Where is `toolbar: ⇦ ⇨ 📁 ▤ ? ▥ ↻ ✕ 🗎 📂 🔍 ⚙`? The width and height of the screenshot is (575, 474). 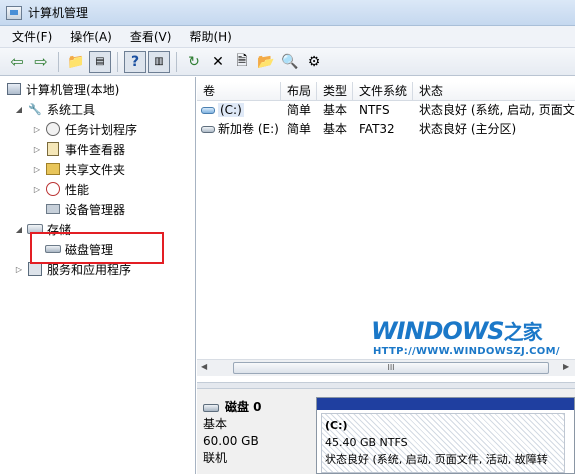 toolbar: ⇦ ⇨ 📁 ▤ ? ▥ ↻ ✕ 🗎 📂 🔍 ⚙ is located at coordinates (287, 62).